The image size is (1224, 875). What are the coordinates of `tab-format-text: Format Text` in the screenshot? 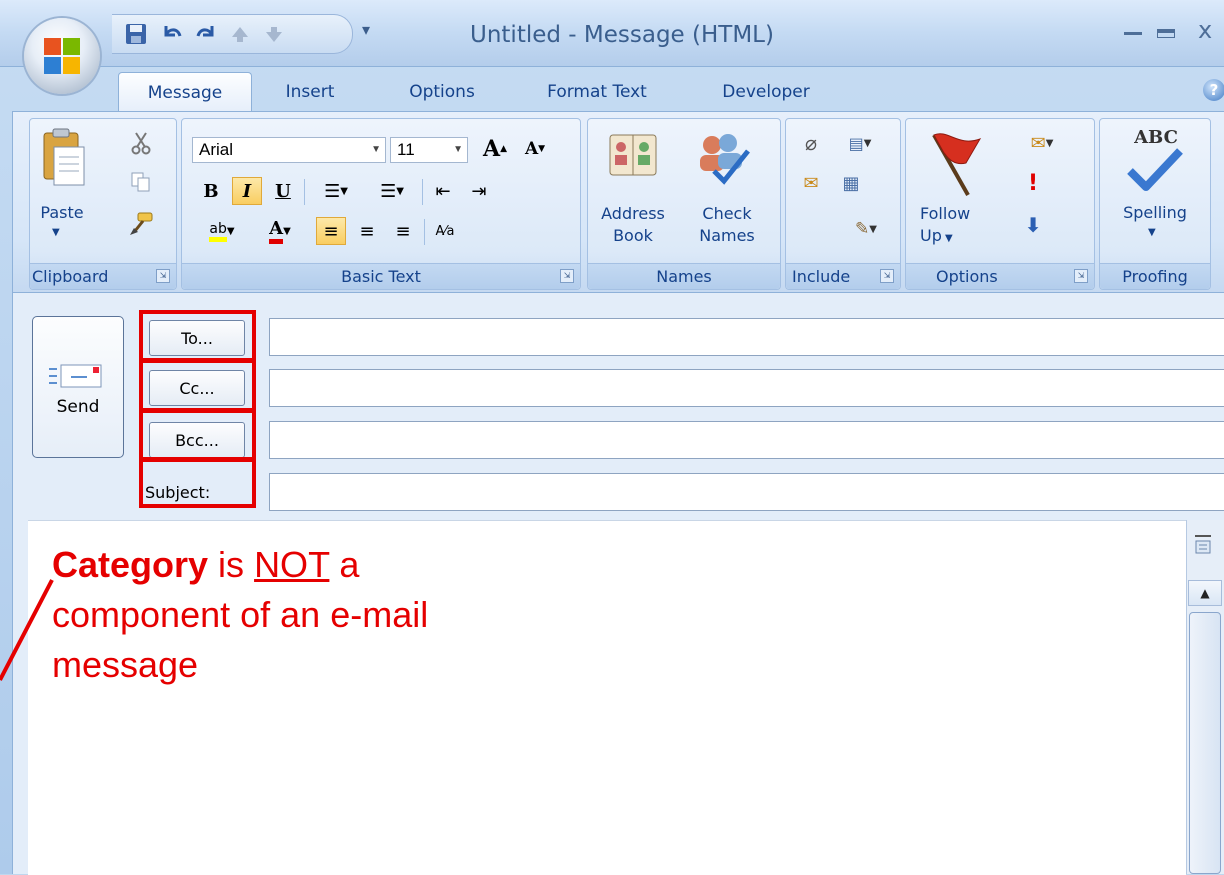 It's located at (597, 92).